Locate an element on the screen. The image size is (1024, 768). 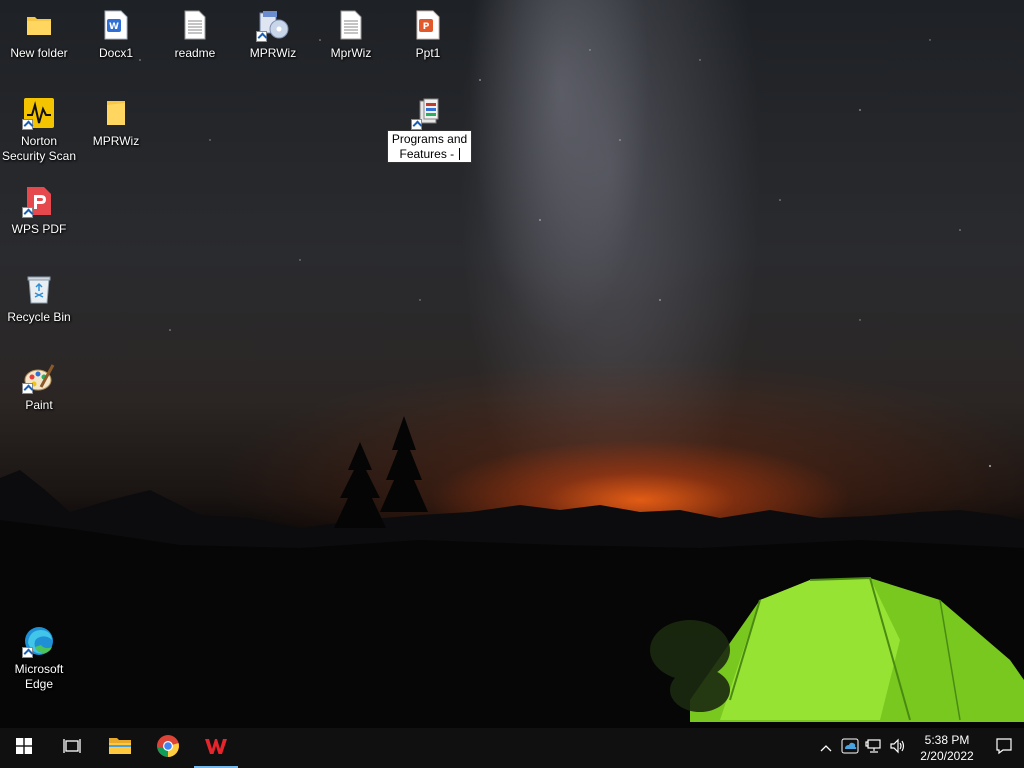
desktop-icon-paint: Paint is located at coordinates (39, 394).